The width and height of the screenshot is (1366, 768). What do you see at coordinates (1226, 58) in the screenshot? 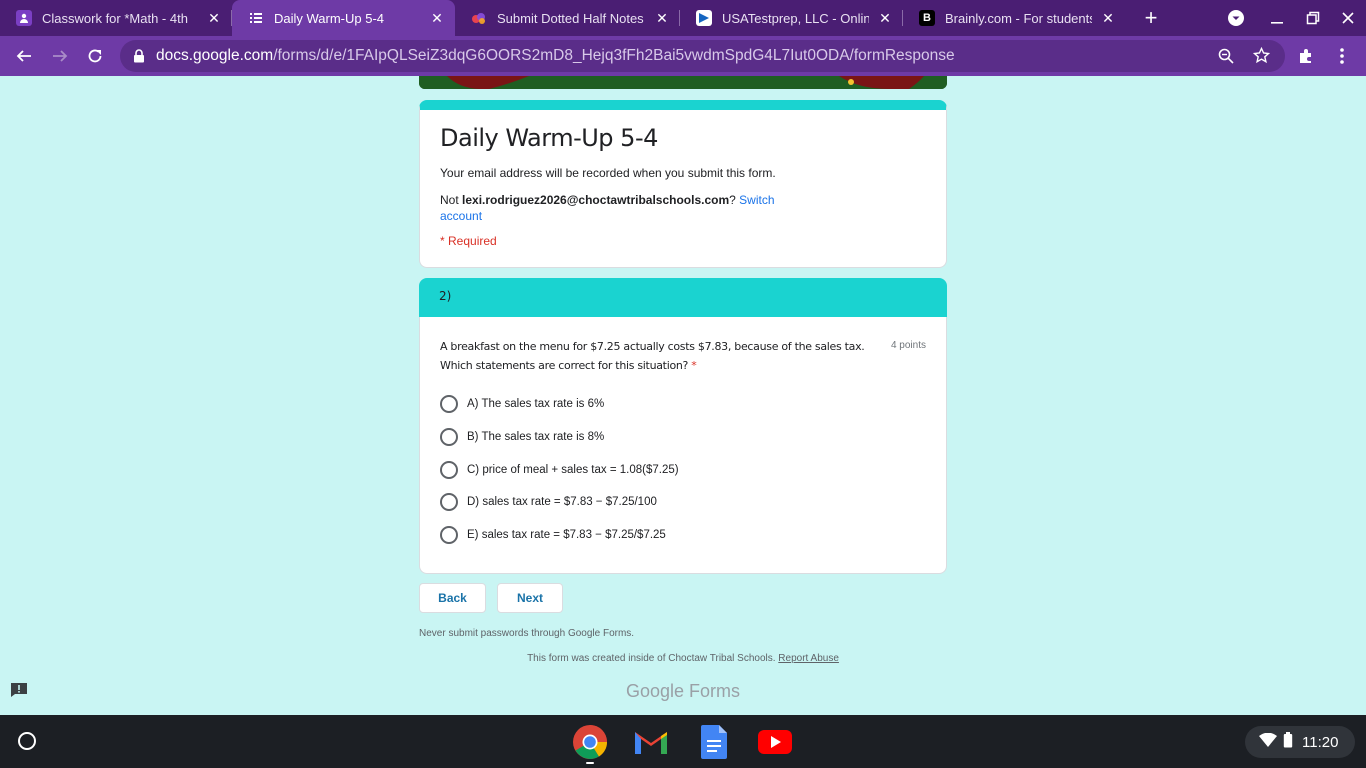
I see `zoom-icon` at bounding box center [1226, 58].